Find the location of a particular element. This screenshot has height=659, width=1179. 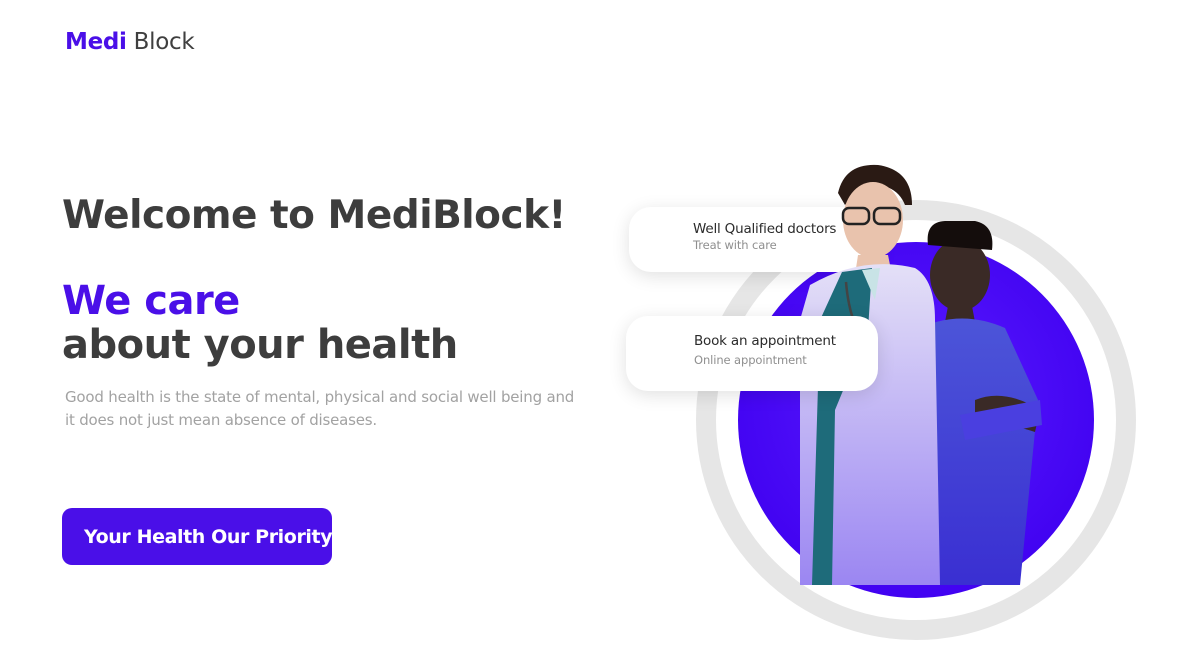

card-title: Well Qualified doctors is located at coordinates (765, 229).